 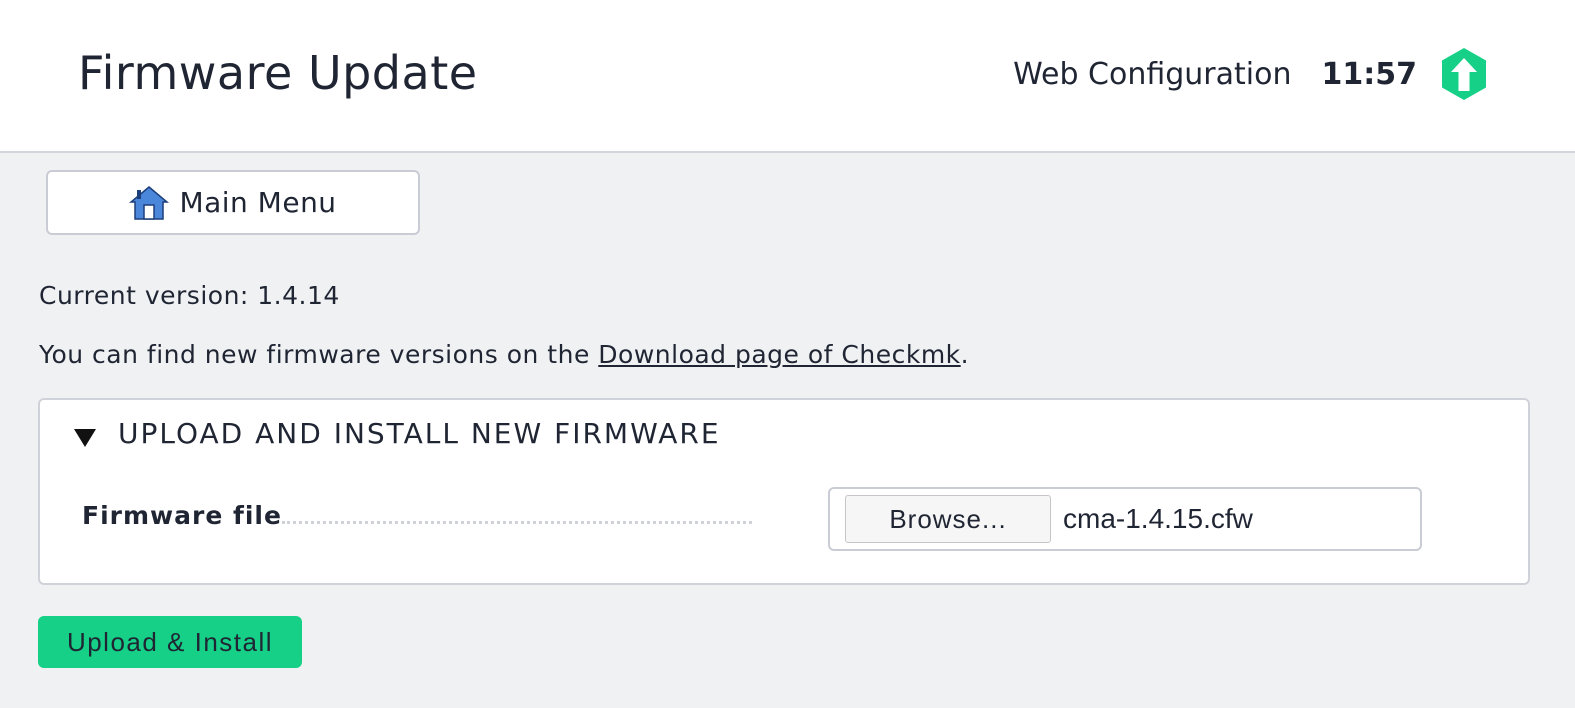 I want to click on main-menu-button: Main Menu, so click(x=233, y=202).